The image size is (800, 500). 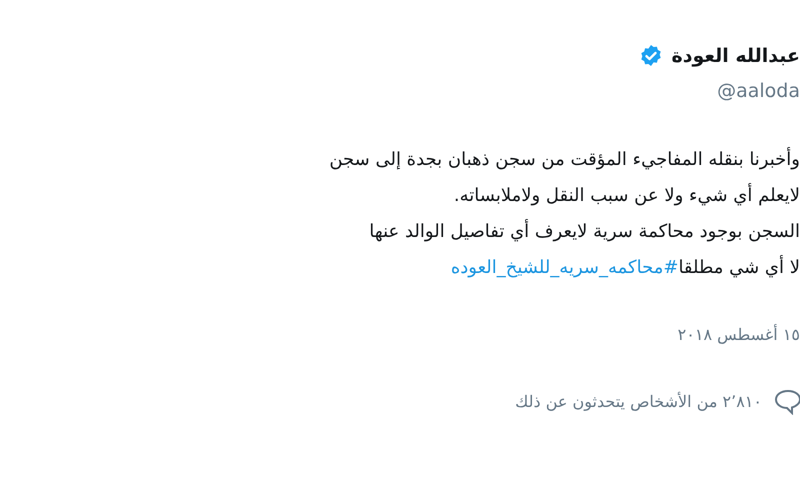 I want to click on tweet-text-line: وأخبرنا بنقله المفاجيء المؤقت من سجن ذهبان بجدة إلى سجن, so click(x=564, y=159).